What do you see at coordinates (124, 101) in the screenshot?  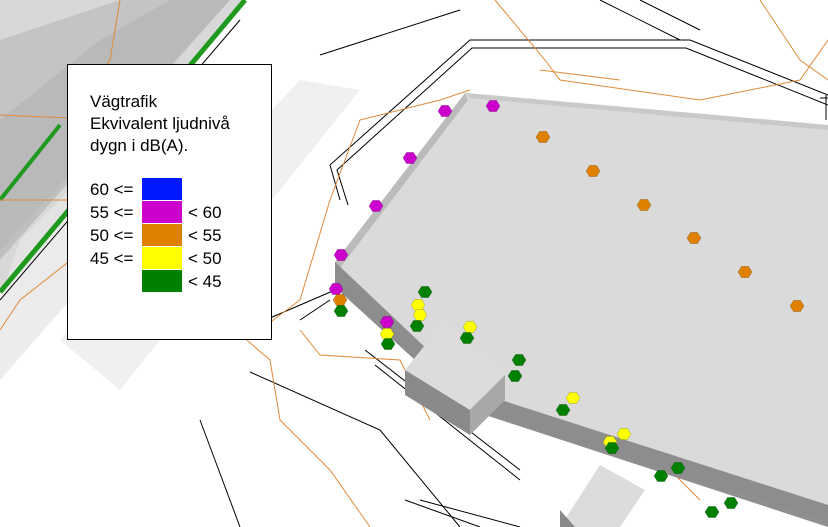 I see `legend-title-line-1: Vägtrafik` at bounding box center [124, 101].